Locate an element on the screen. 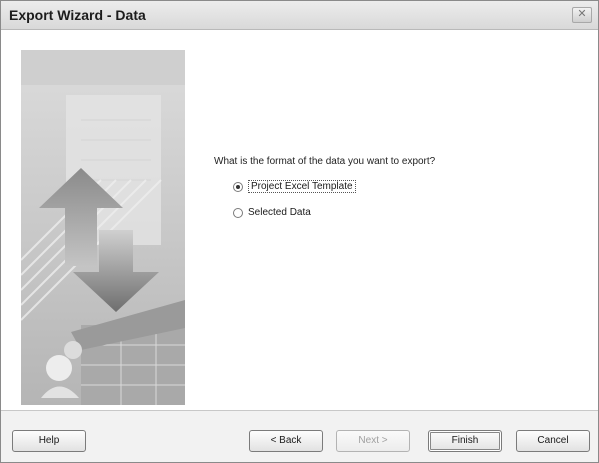  close-button: ✕ is located at coordinates (582, 15).